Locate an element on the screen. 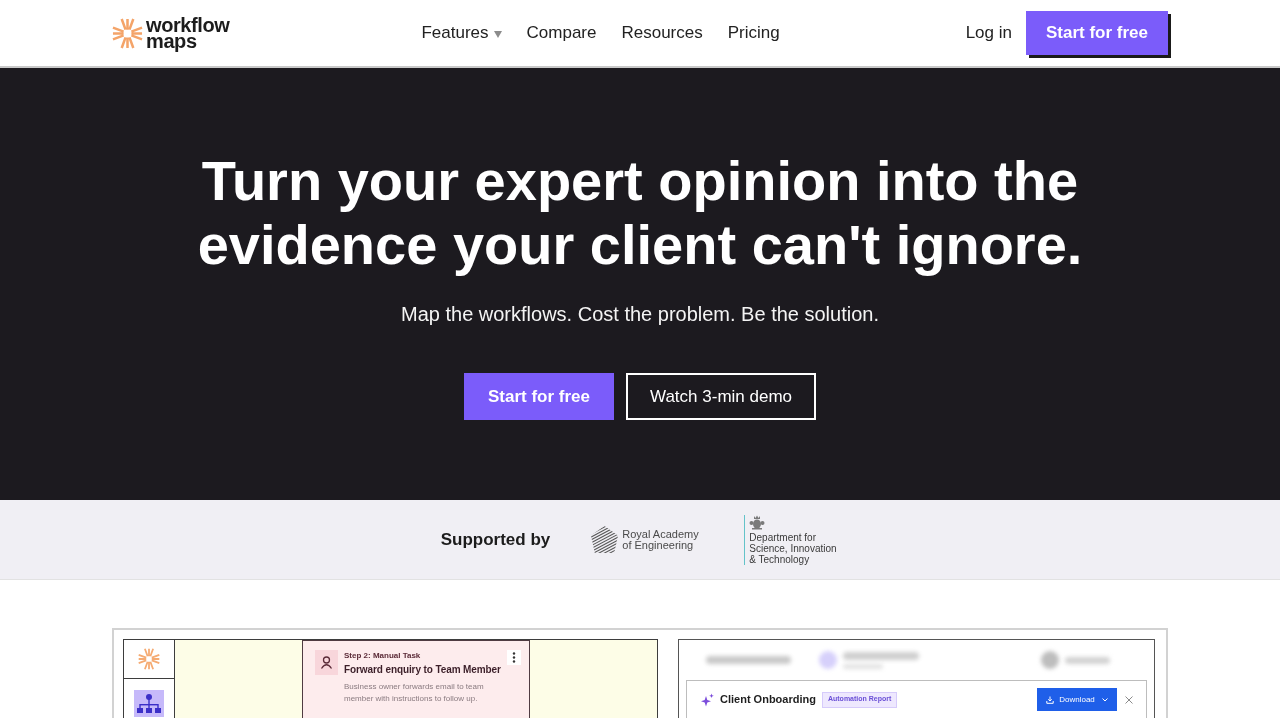 This screenshot has height=720, width=1280. person-icon is located at coordinates (326, 662).